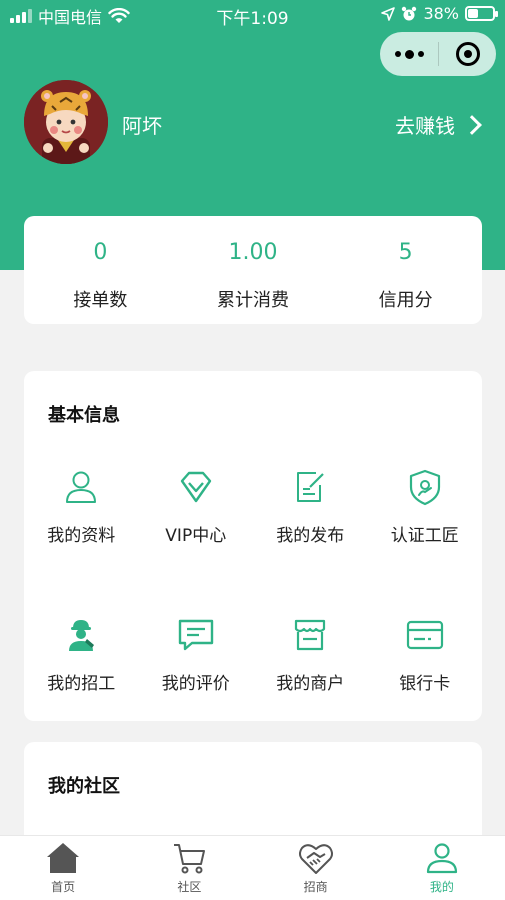 This screenshot has height=900, width=505. What do you see at coordinates (473, 13) in the screenshot?
I see `battery-fill` at bounding box center [473, 13].